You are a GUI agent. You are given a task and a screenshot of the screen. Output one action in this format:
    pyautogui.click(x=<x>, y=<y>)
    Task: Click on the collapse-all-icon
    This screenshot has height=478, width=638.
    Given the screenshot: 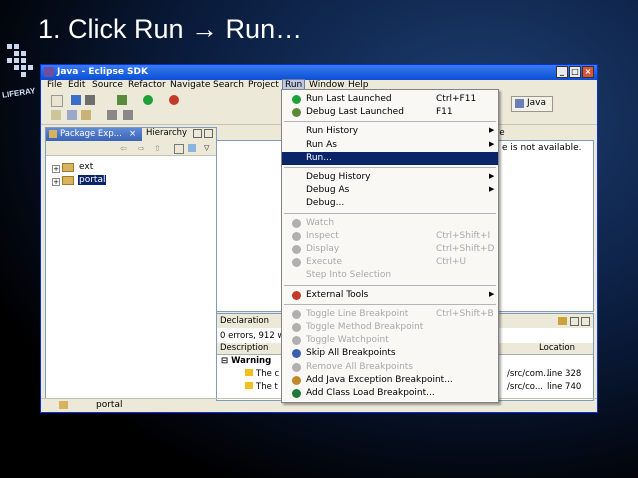 What is the action you would take?
    pyautogui.click(x=179, y=149)
    